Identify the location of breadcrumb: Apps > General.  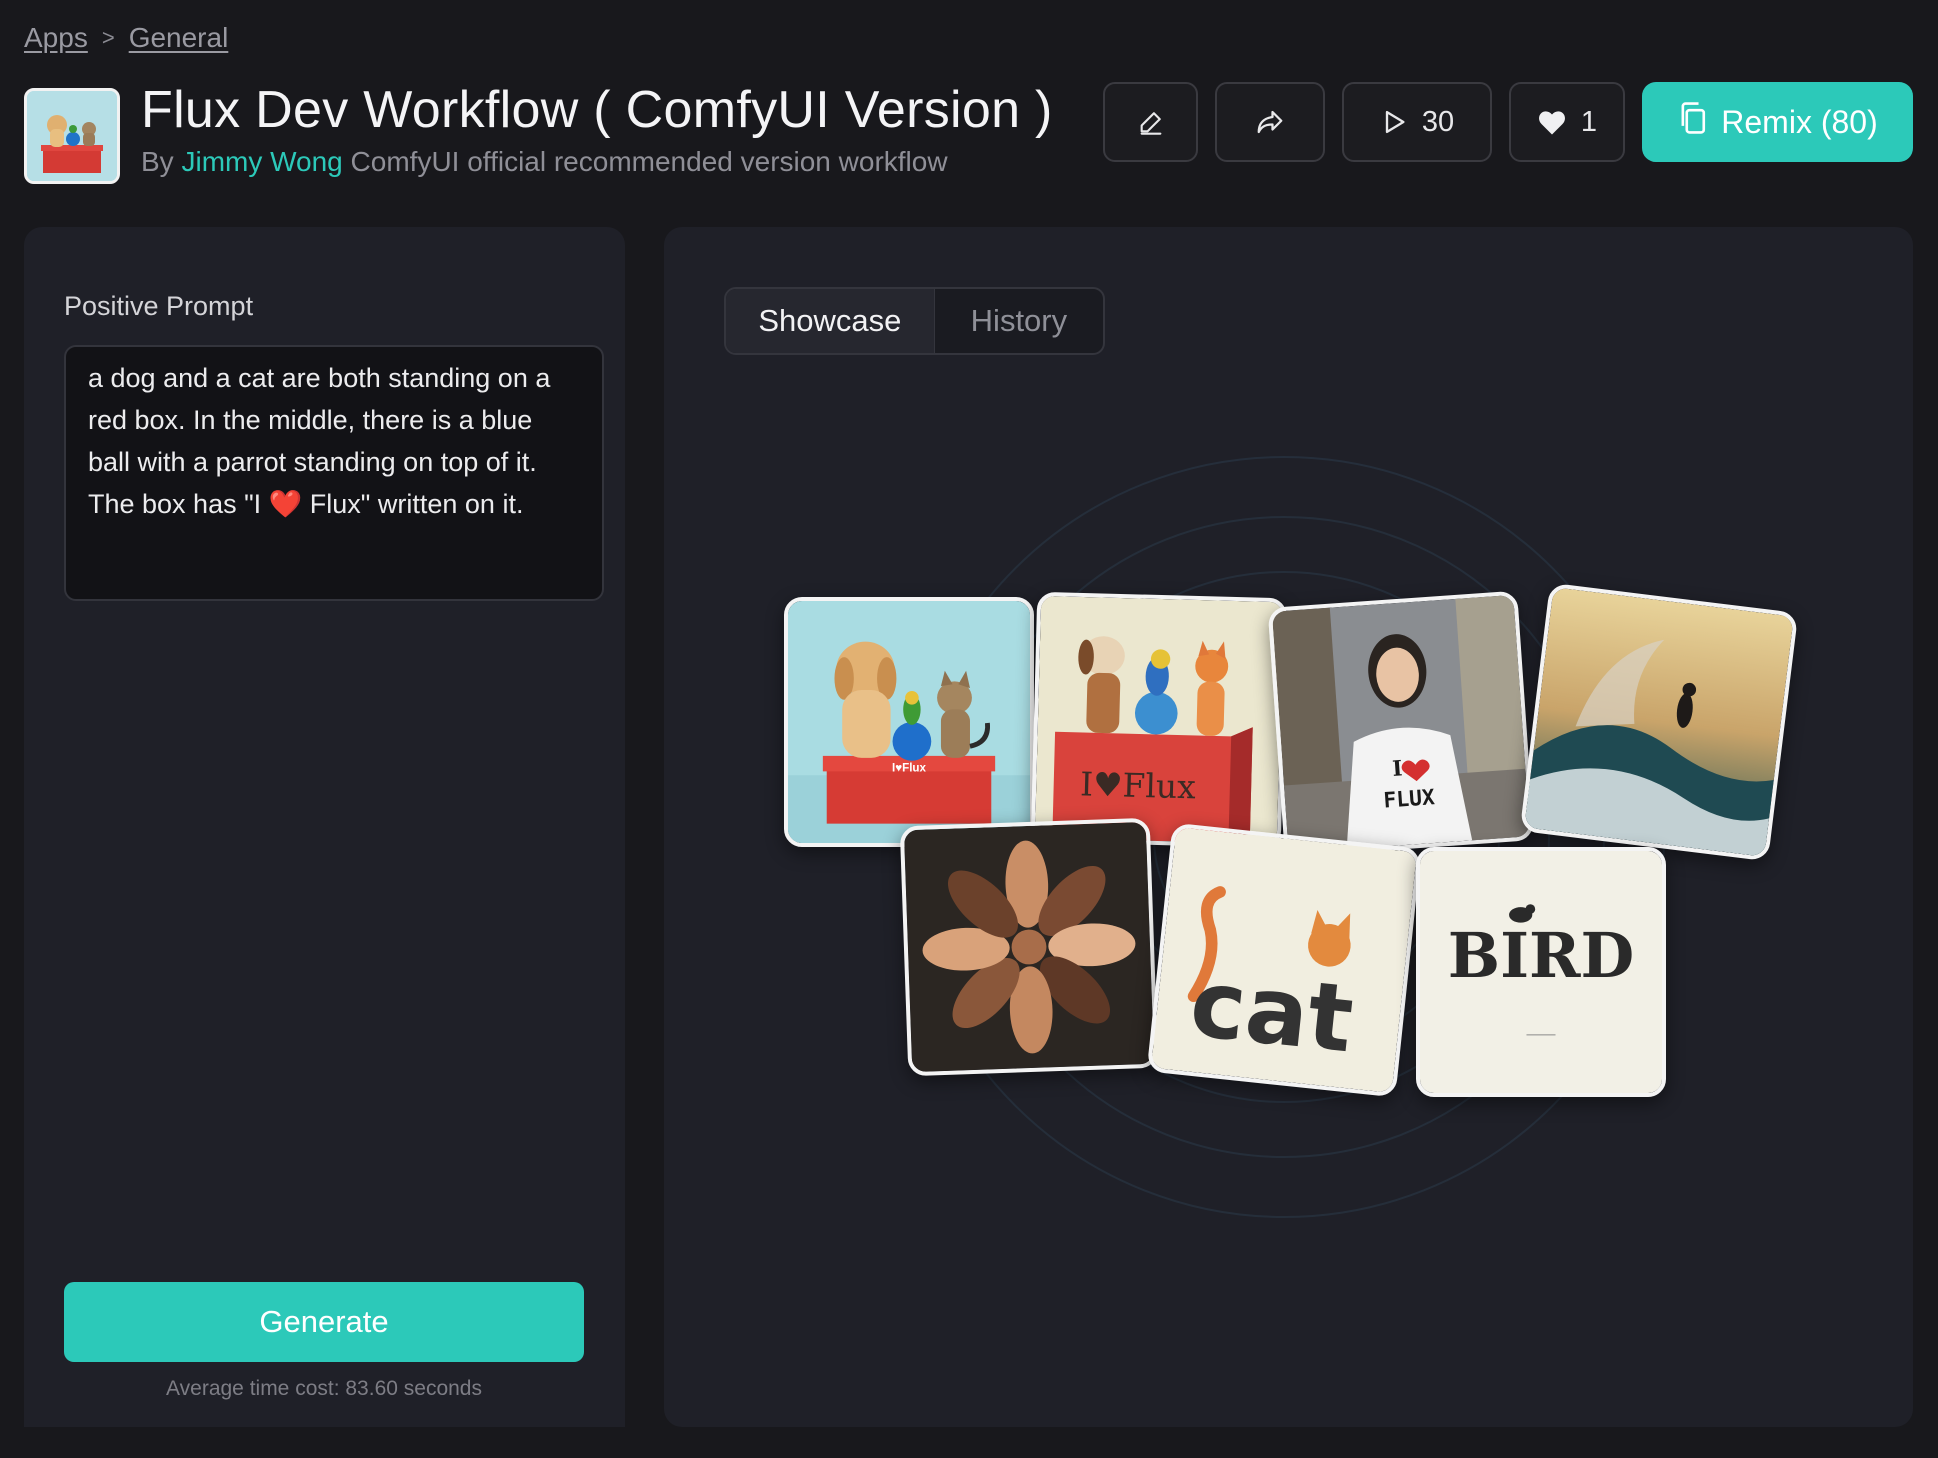
(126, 38).